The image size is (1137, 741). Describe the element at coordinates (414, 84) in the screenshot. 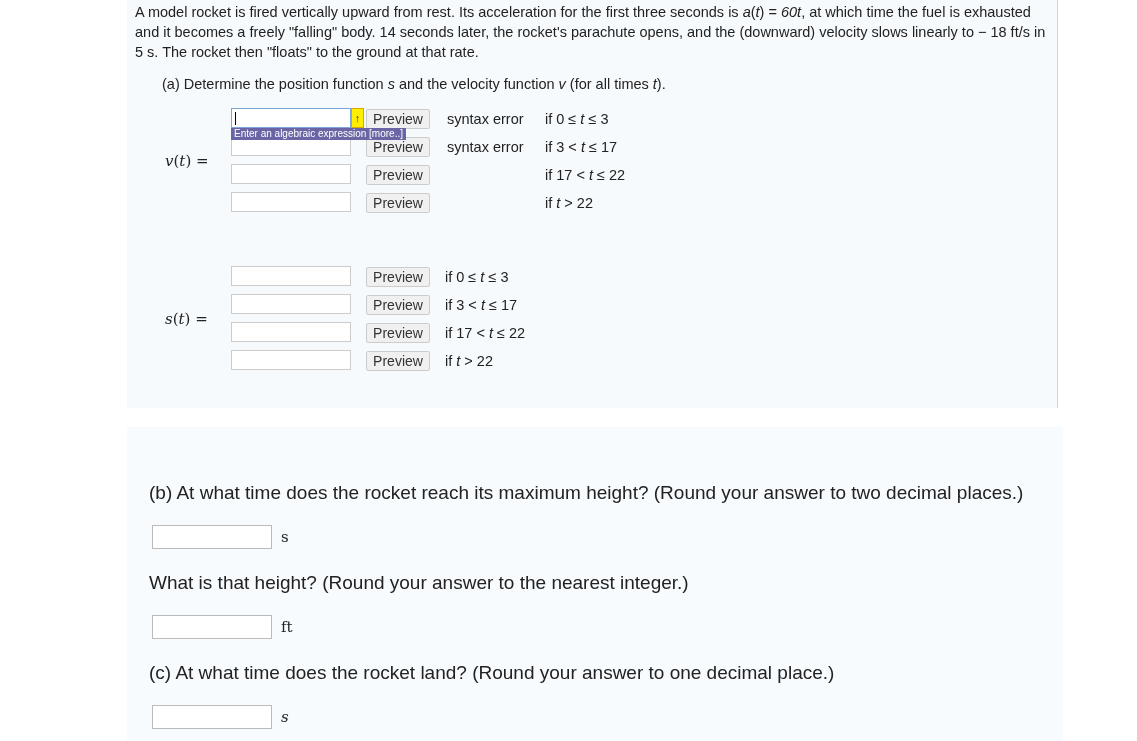

I see `question-text: (a) Determine the position function s and the velocity function v (for all times t).` at that location.